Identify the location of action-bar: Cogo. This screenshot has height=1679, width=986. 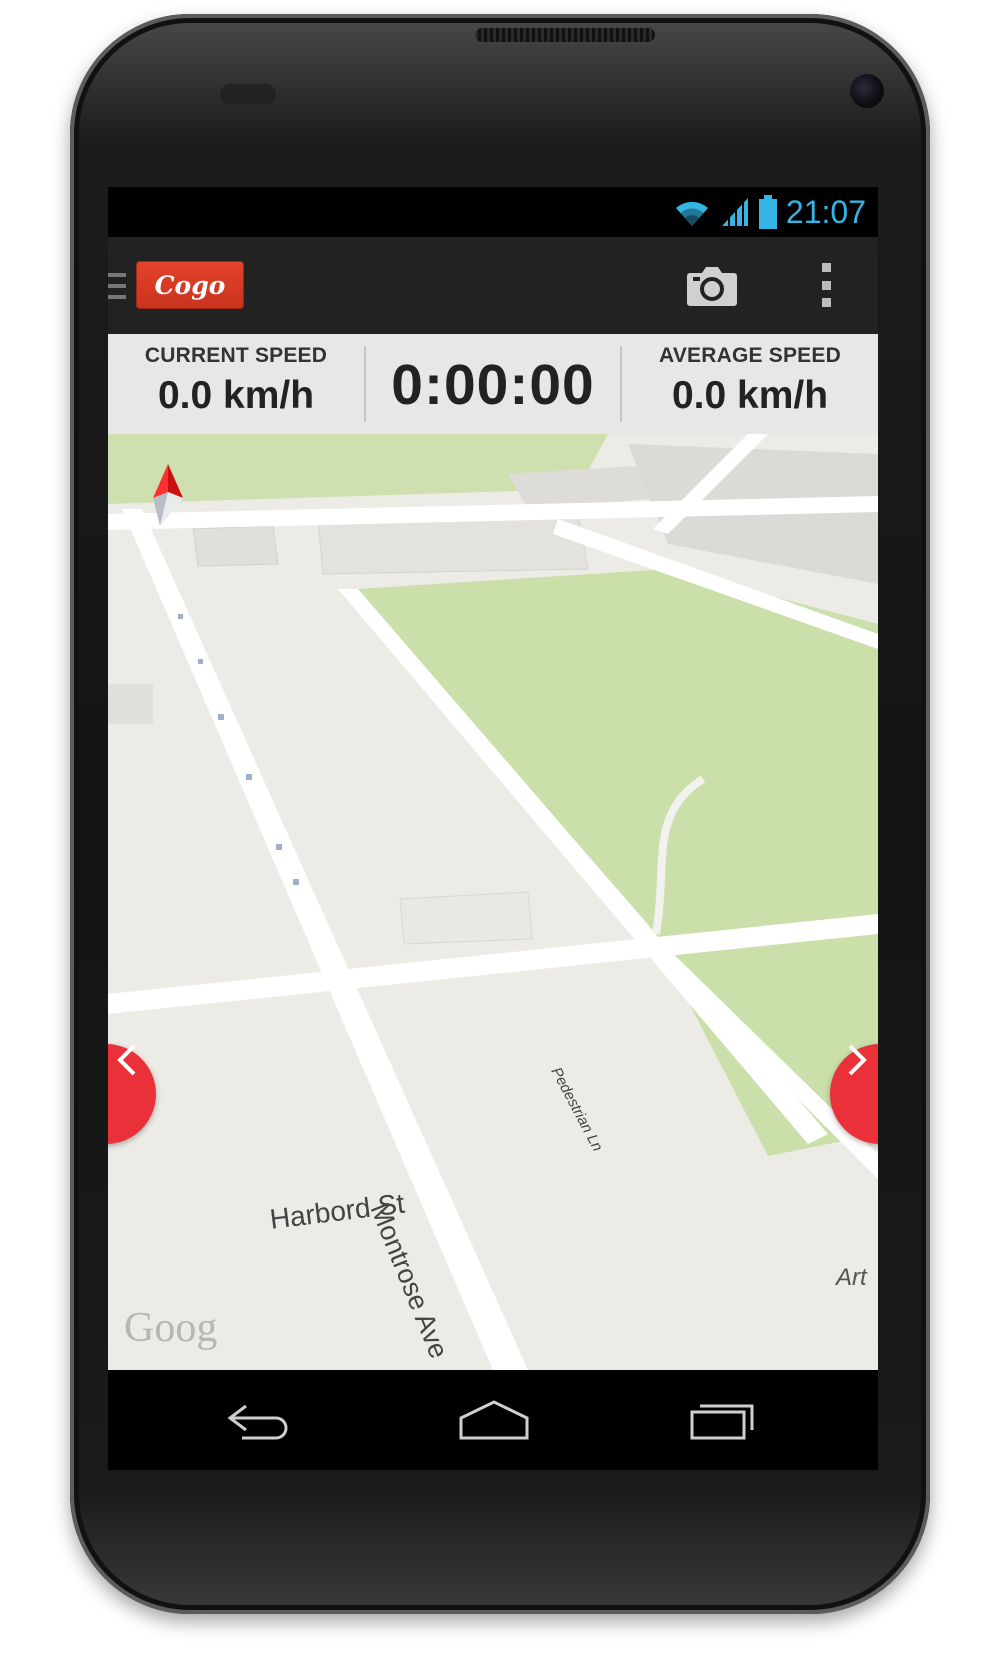
(493, 285).